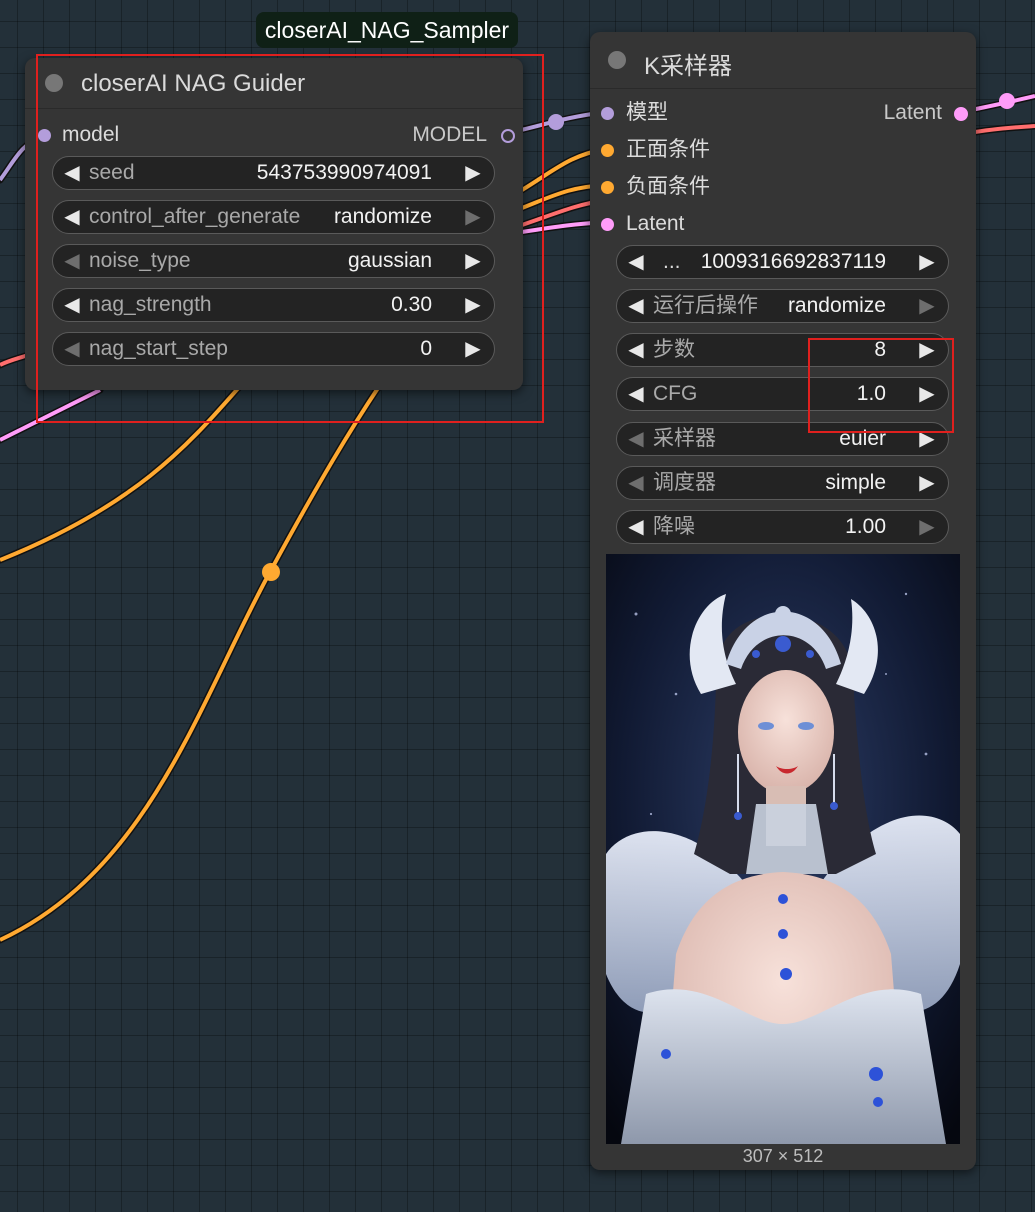 The height and width of the screenshot is (1212, 1035). I want to click on conditioning-link-midpoint, so click(271, 572).